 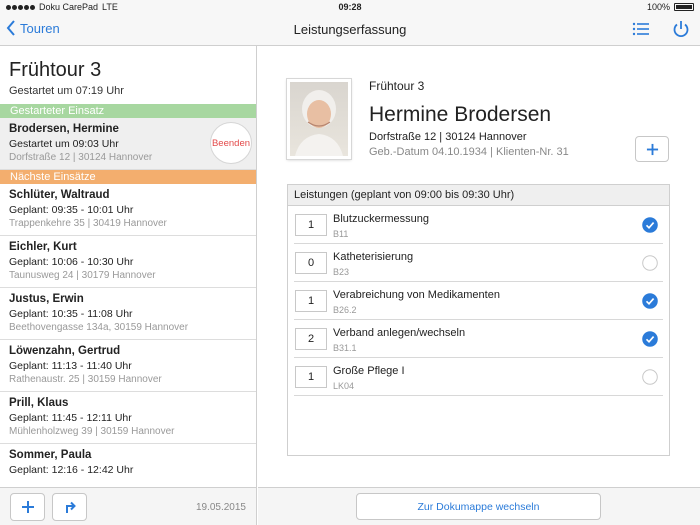 I want to click on turn-right-arrow-icon, so click(x=70, y=507).